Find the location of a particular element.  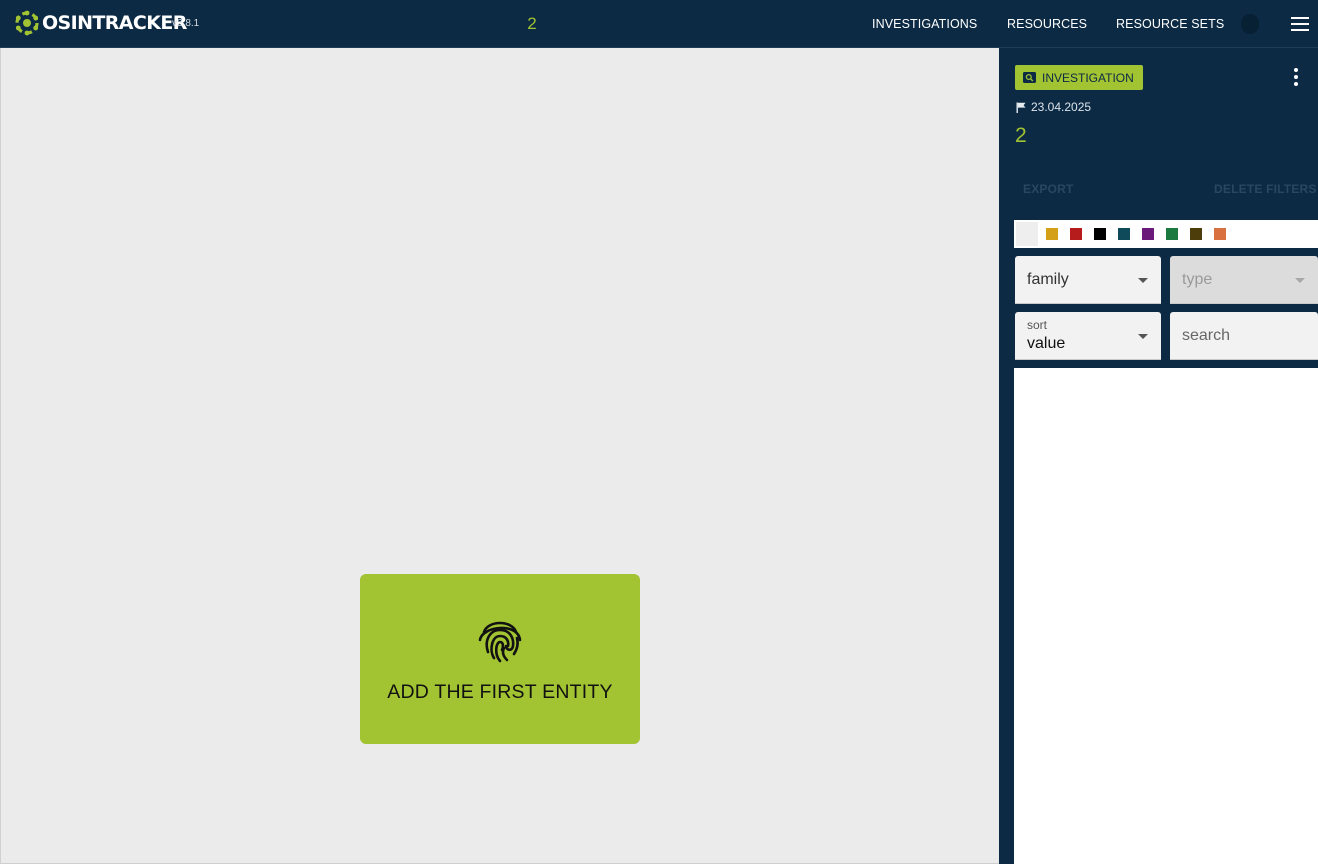

user-avatar is located at coordinates (1250, 24).